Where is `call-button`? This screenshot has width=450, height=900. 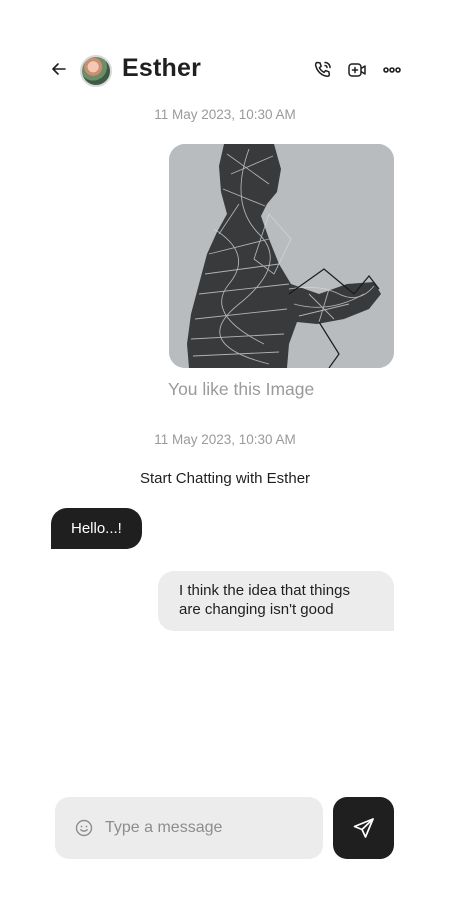 call-button is located at coordinates (323, 70).